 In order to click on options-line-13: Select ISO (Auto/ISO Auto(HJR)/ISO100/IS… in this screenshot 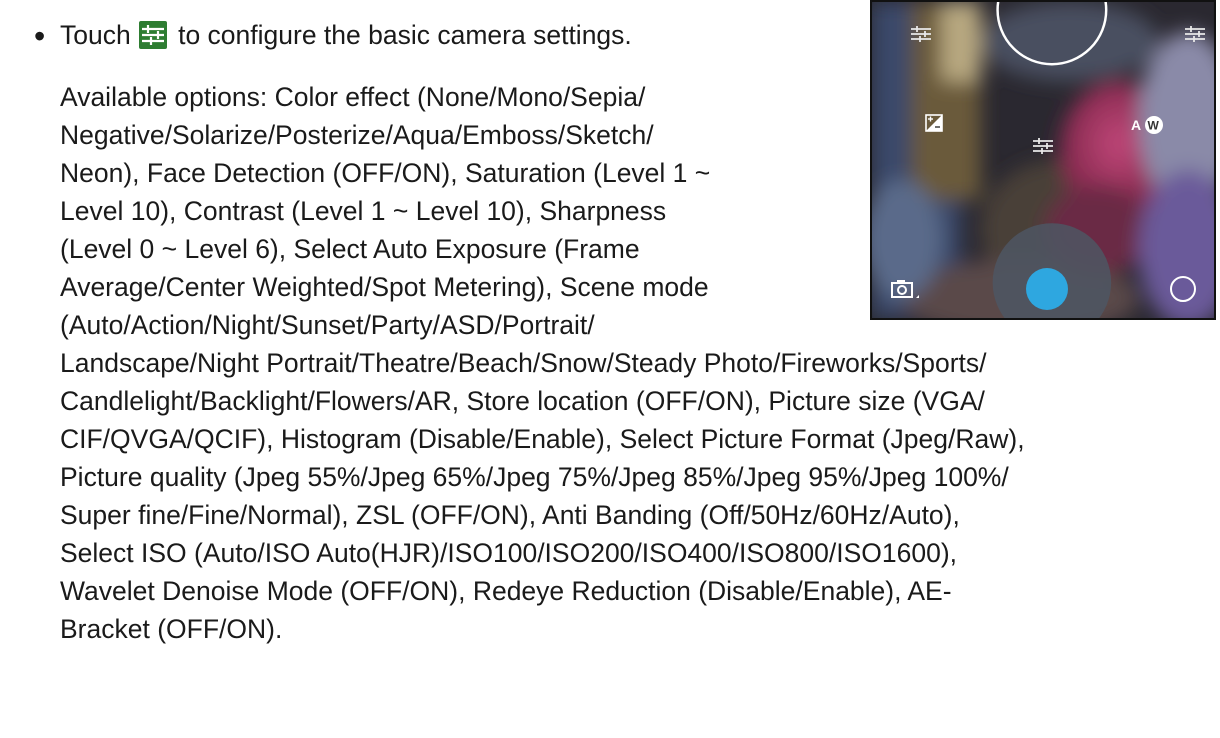, I will do `click(509, 553)`.